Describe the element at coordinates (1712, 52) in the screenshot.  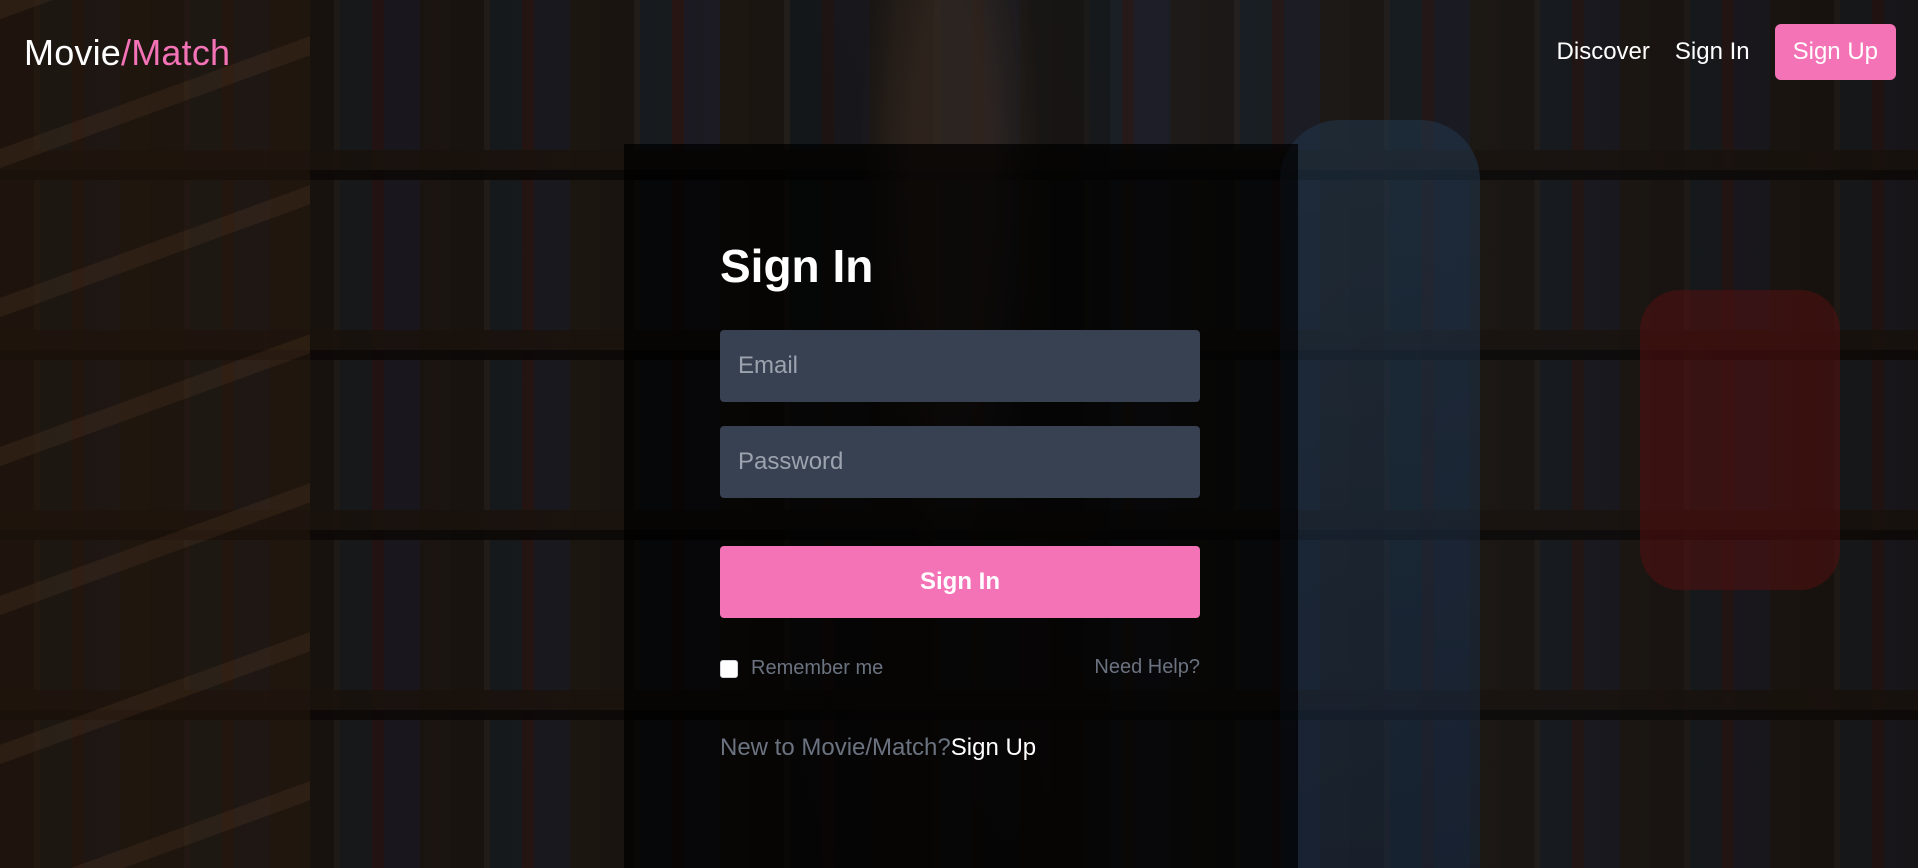
I see `nav-sign-in-link: Sign In` at that location.